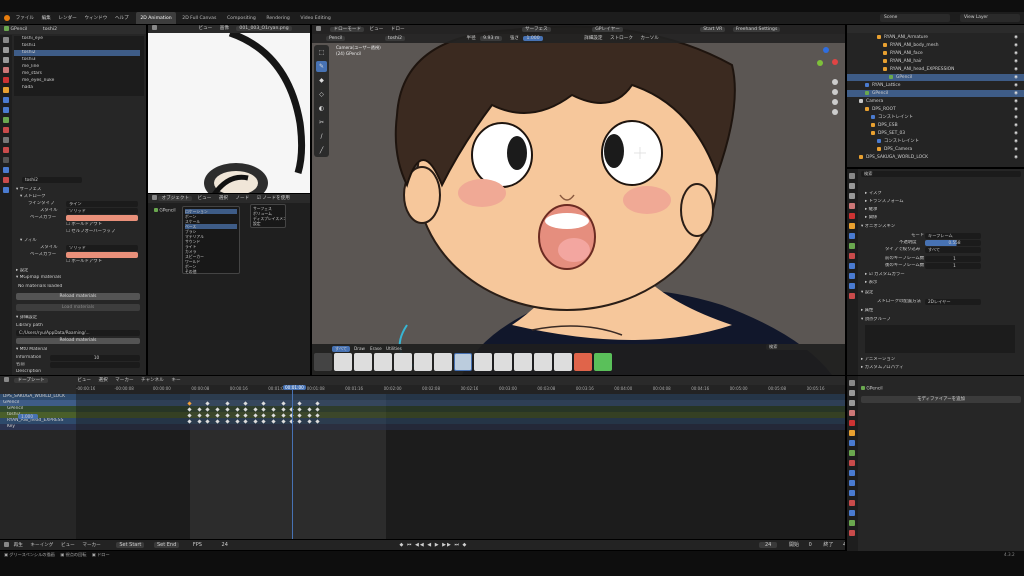 The image size is (1024, 576). I want to click on blender-logo-icon, so click(7, 17).